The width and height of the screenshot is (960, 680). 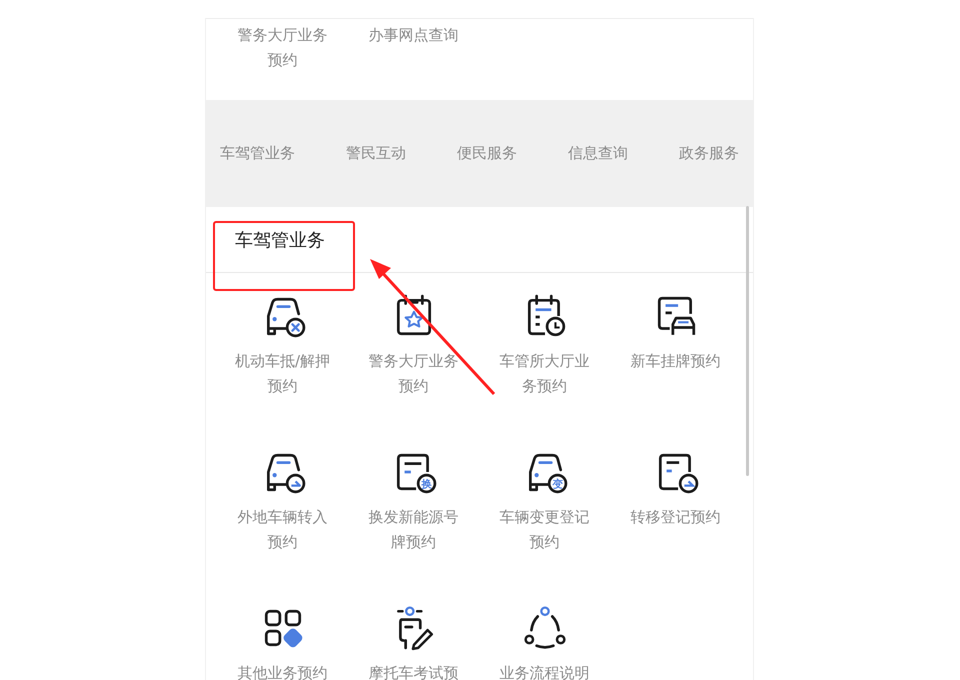 I want to click on service-label: 机动车抵/解押预约, so click(x=282, y=374).